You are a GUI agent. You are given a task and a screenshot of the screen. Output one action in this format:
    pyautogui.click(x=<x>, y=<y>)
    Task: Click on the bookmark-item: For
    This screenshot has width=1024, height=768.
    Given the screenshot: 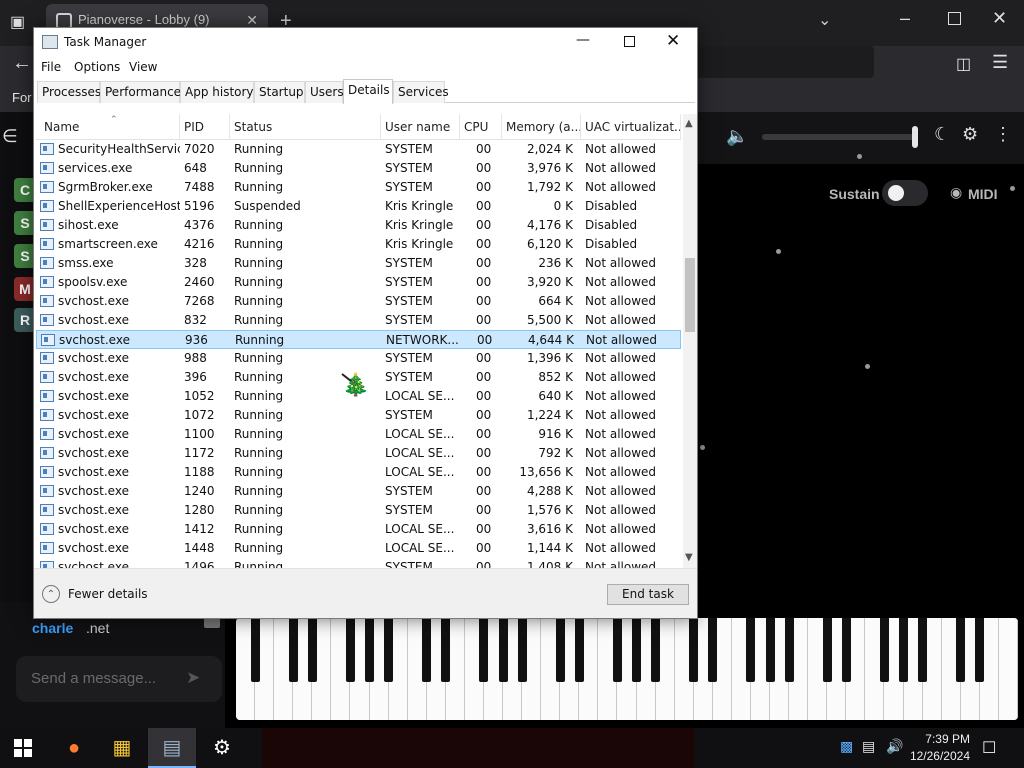 What is the action you would take?
    pyautogui.click(x=22, y=97)
    